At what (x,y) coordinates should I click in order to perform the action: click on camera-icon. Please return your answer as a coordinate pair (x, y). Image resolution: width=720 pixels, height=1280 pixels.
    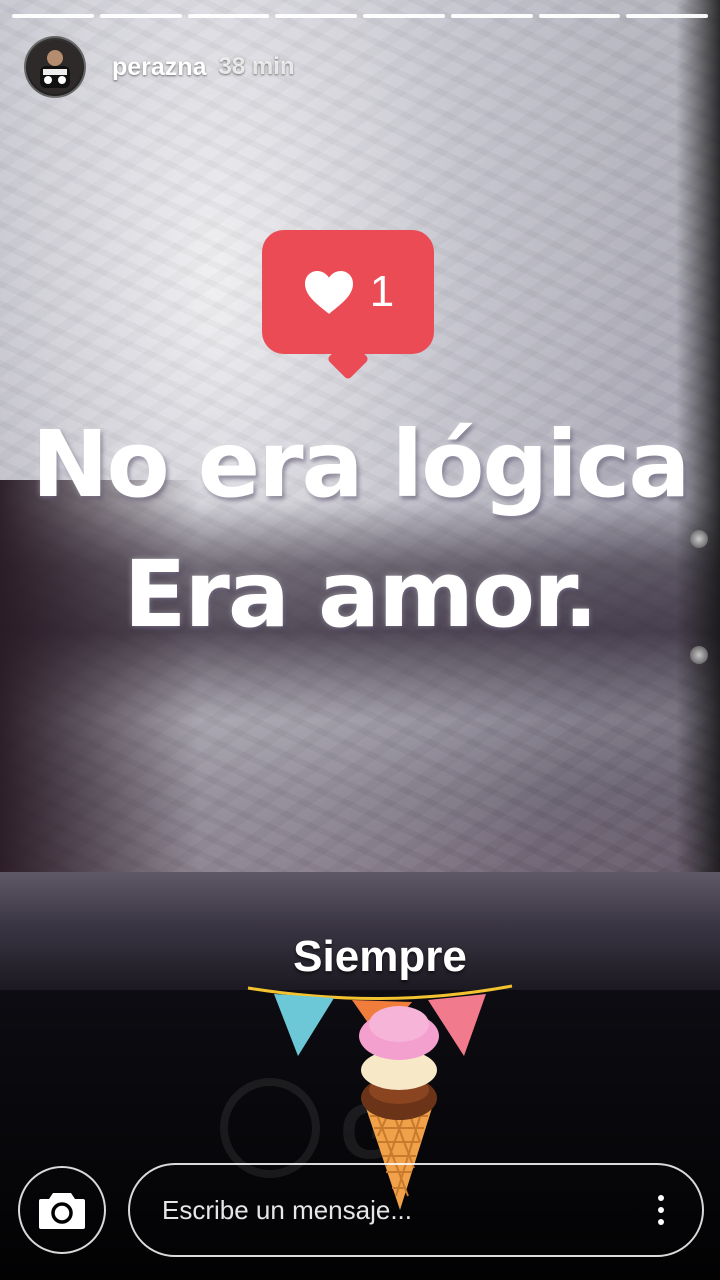
    Looking at the image, I should click on (62, 1210).